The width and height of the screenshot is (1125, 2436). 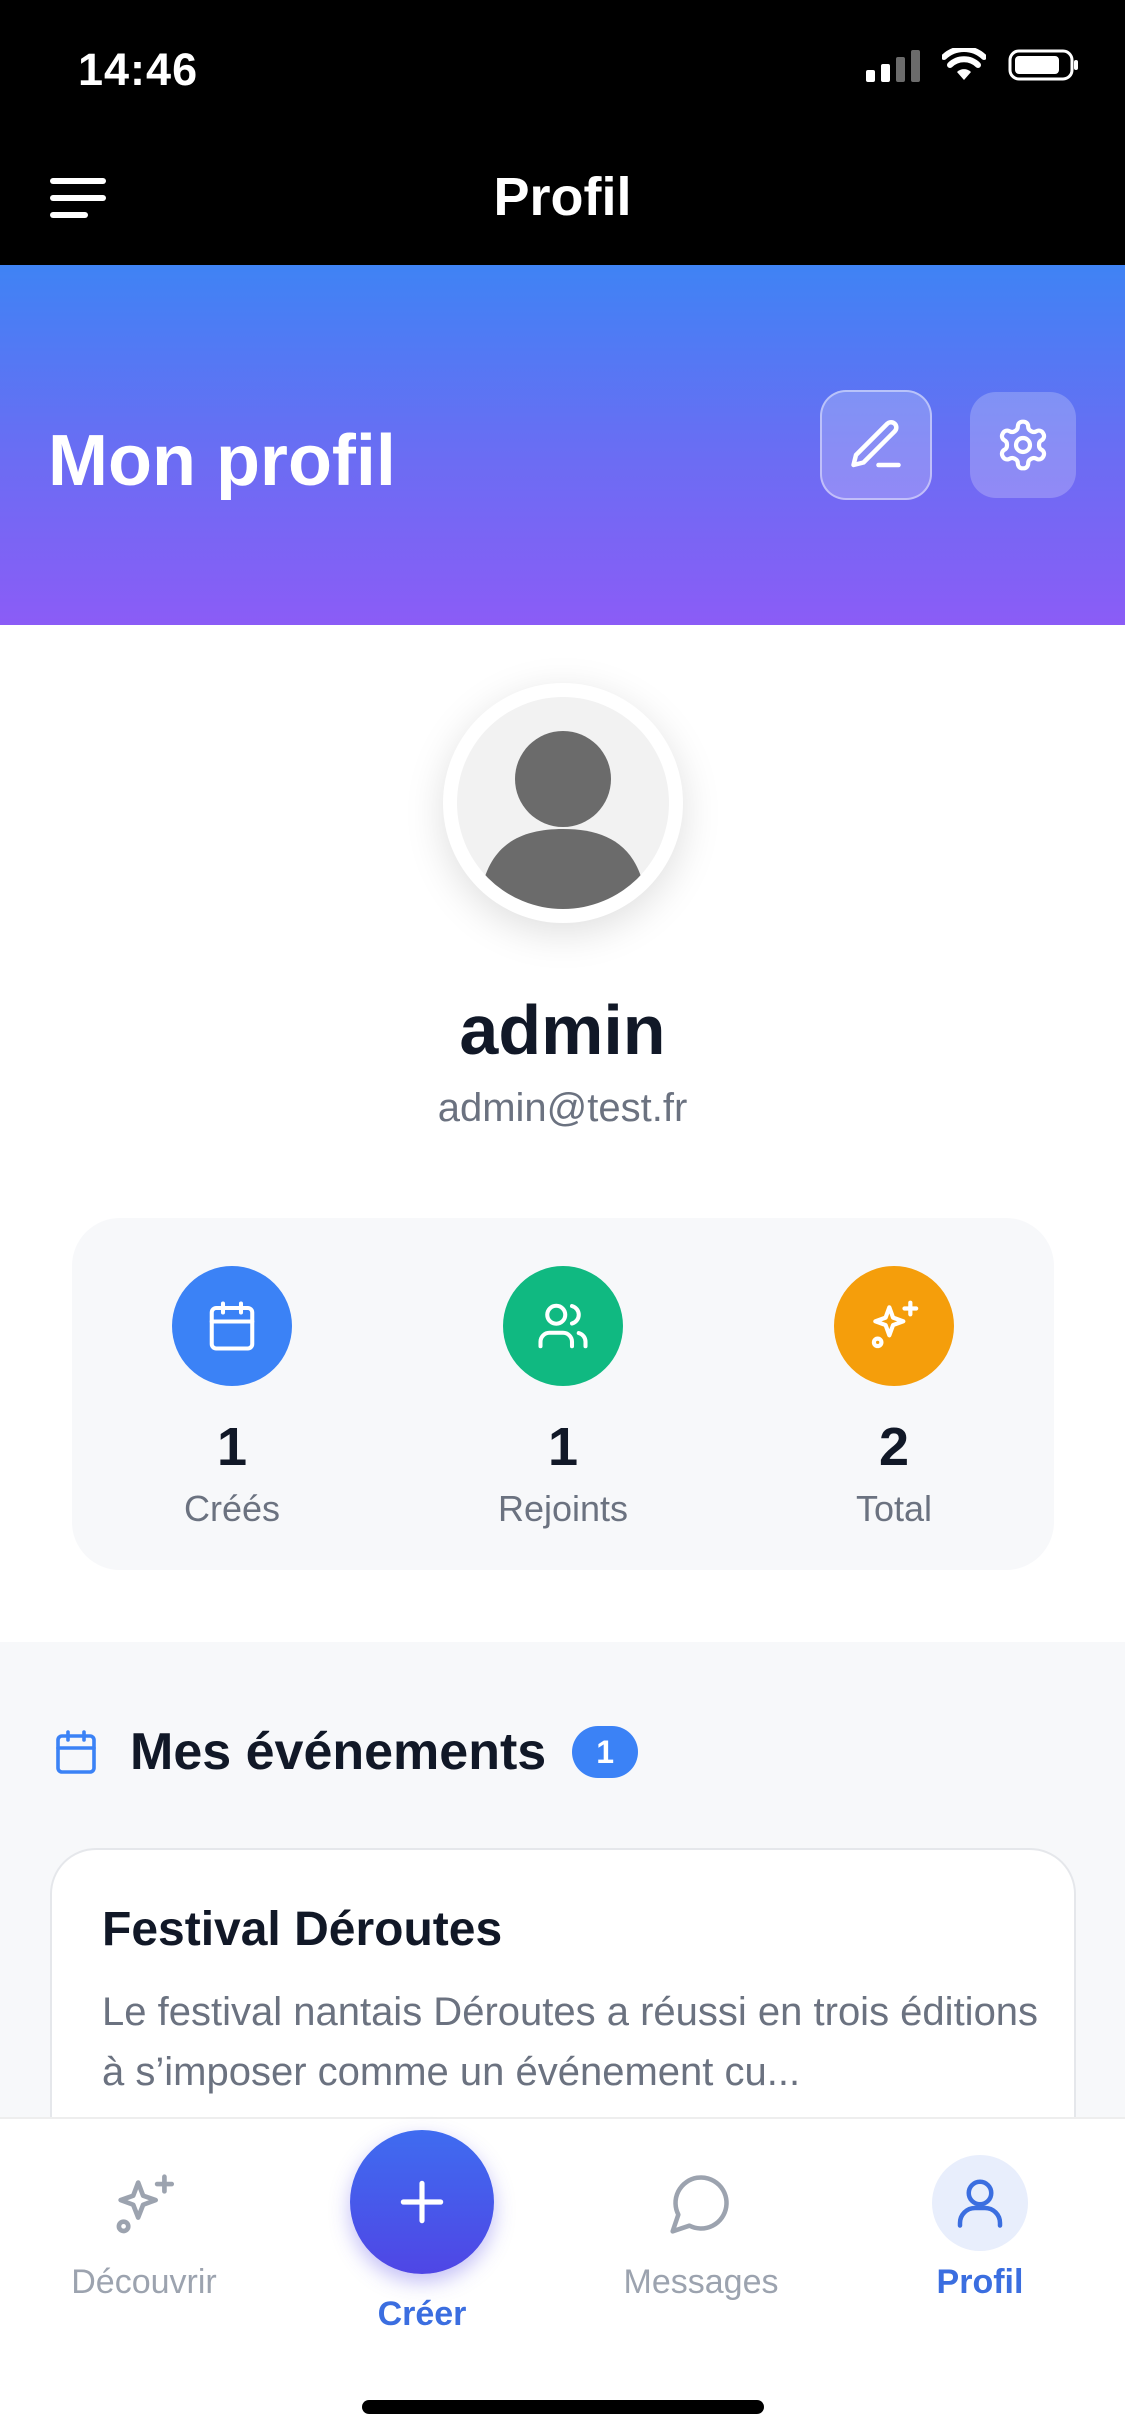 I want to click on users-icon, so click(x=563, y=1326).